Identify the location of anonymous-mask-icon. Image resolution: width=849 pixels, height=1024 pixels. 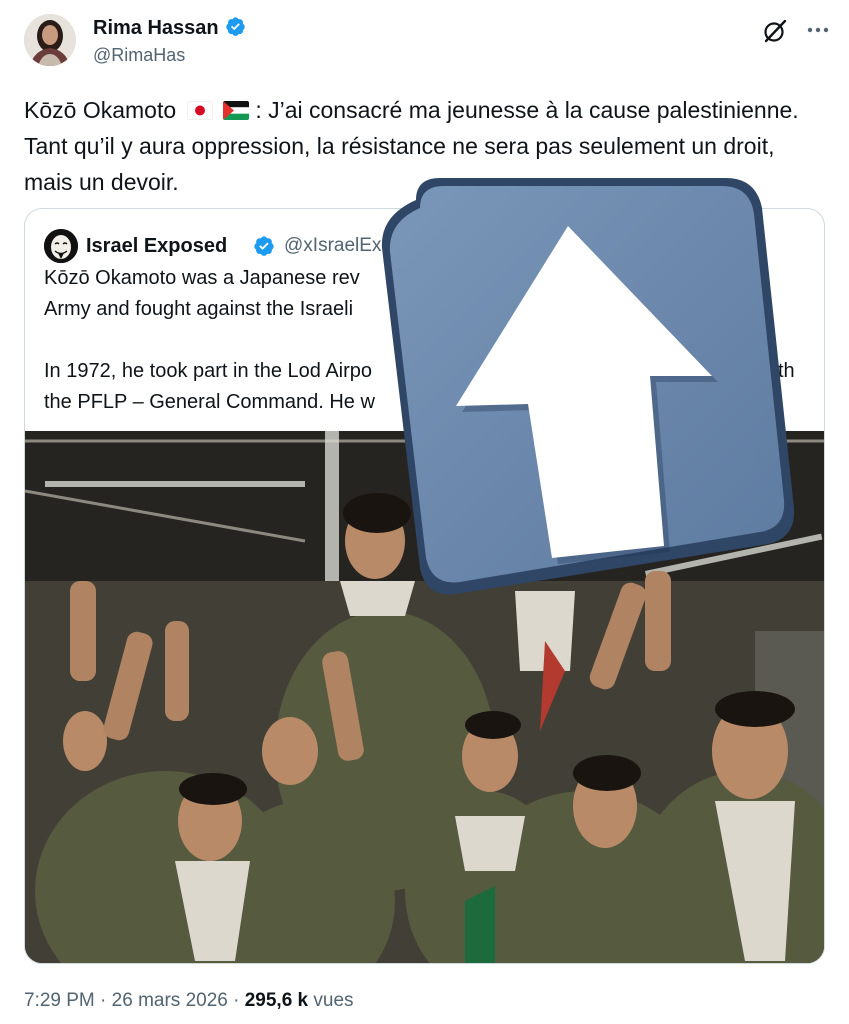
(61, 246).